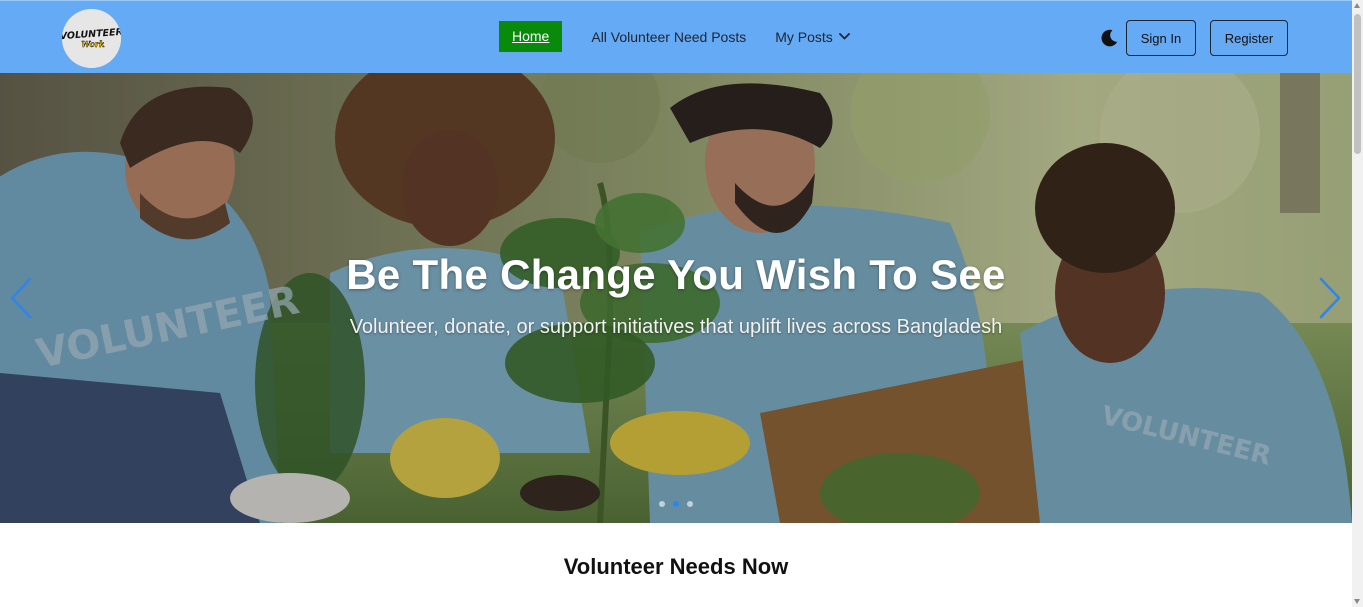  I want to click on page-scrollbar, so click(1357, 303).